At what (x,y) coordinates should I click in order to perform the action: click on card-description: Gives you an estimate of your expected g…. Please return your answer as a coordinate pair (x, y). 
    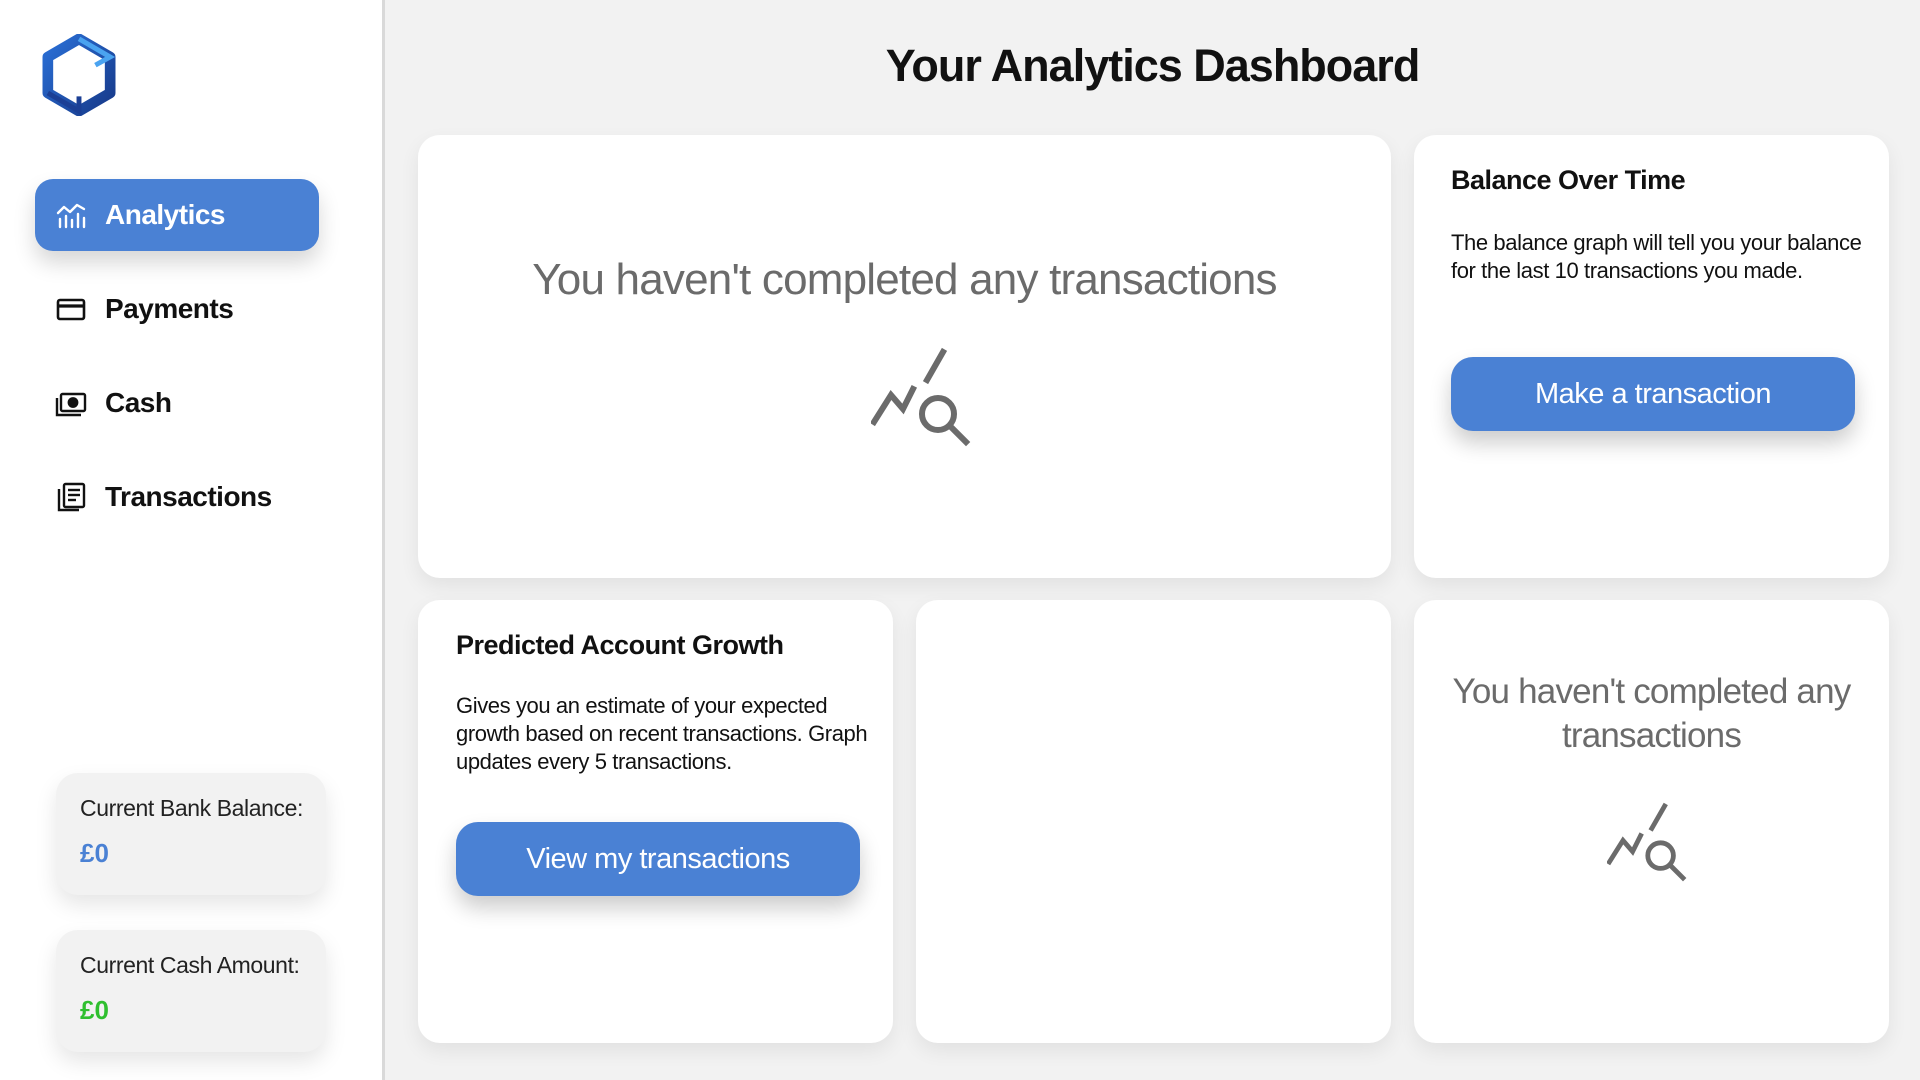
    Looking at the image, I should click on (662, 733).